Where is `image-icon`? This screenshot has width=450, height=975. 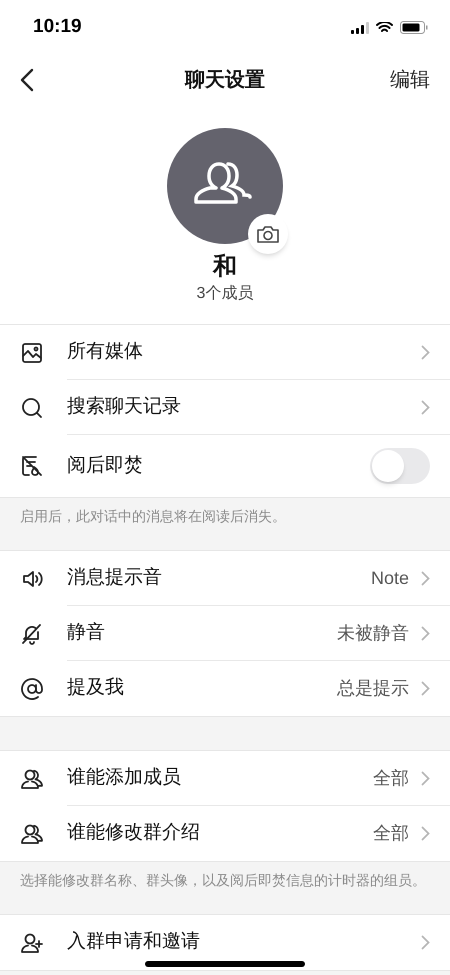
image-icon is located at coordinates (32, 352).